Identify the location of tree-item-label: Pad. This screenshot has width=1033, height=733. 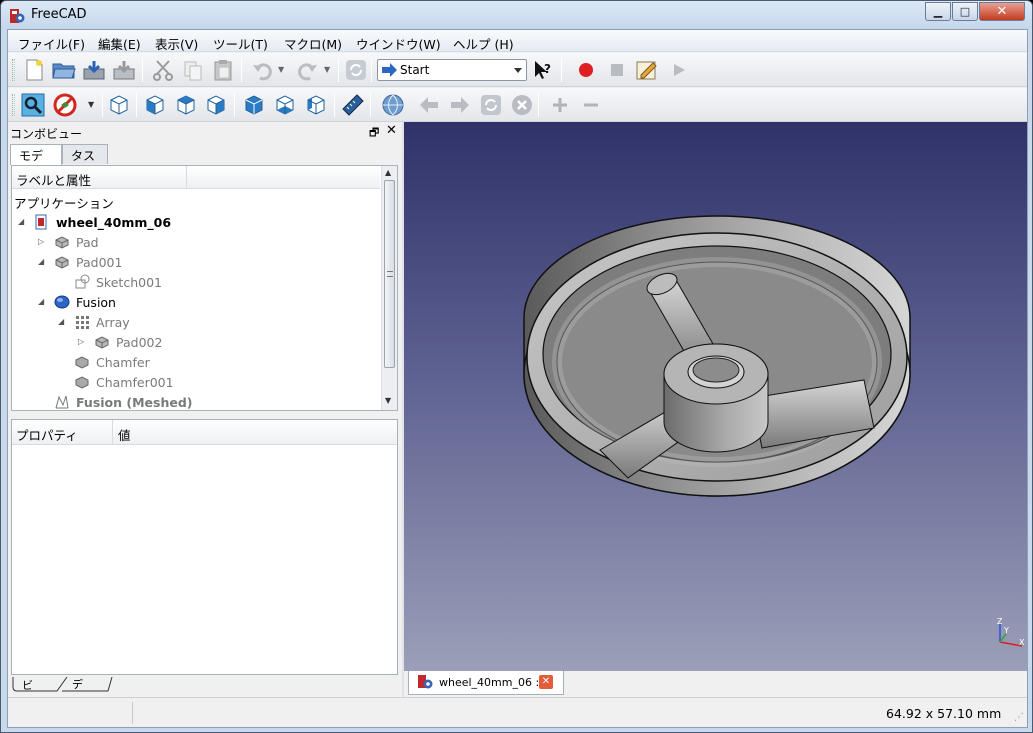
(87, 242).